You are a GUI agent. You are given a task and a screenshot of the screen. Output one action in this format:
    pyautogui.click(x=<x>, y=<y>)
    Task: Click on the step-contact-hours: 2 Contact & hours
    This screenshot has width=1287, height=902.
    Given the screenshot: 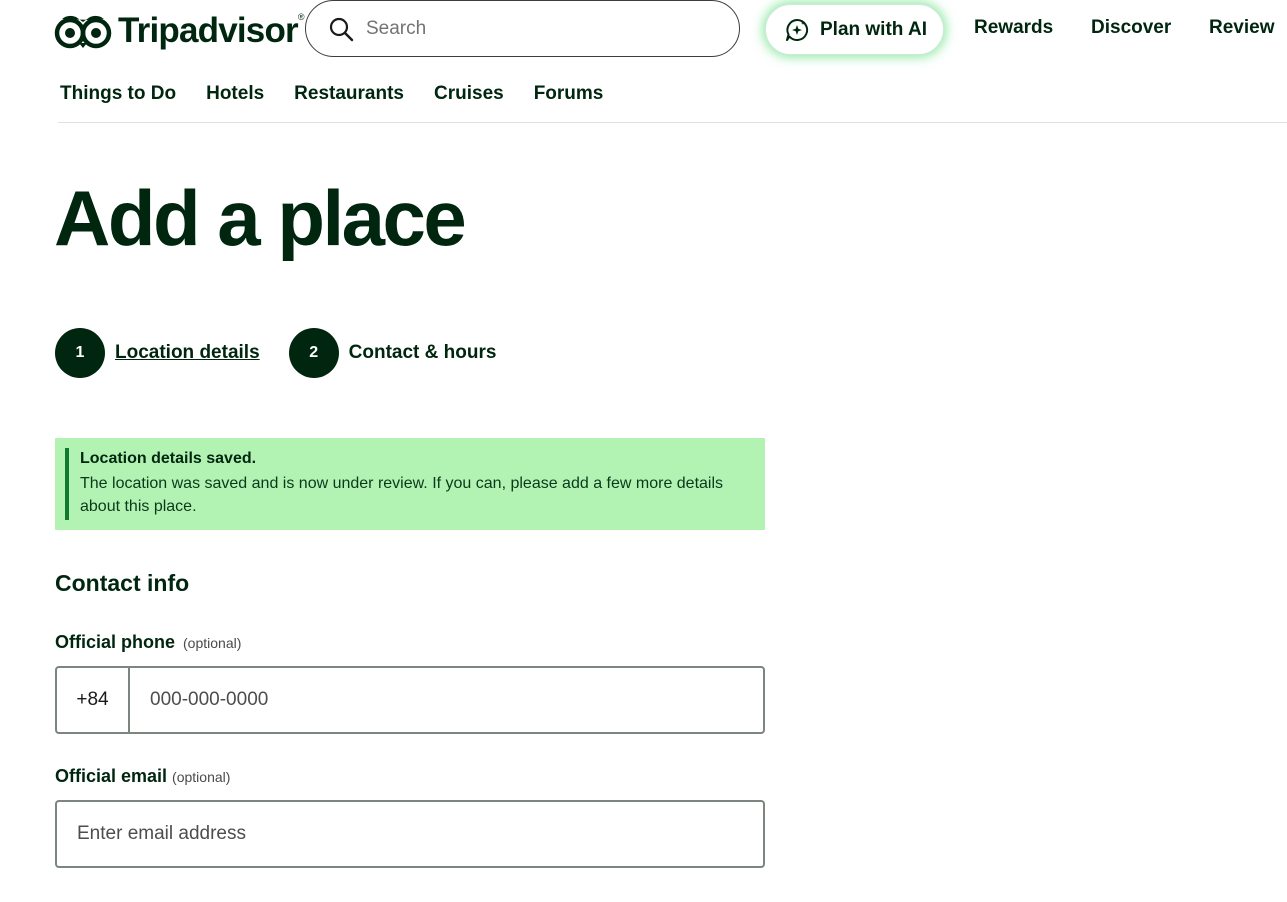 What is the action you would take?
    pyautogui.click(x=392, y=353)
    